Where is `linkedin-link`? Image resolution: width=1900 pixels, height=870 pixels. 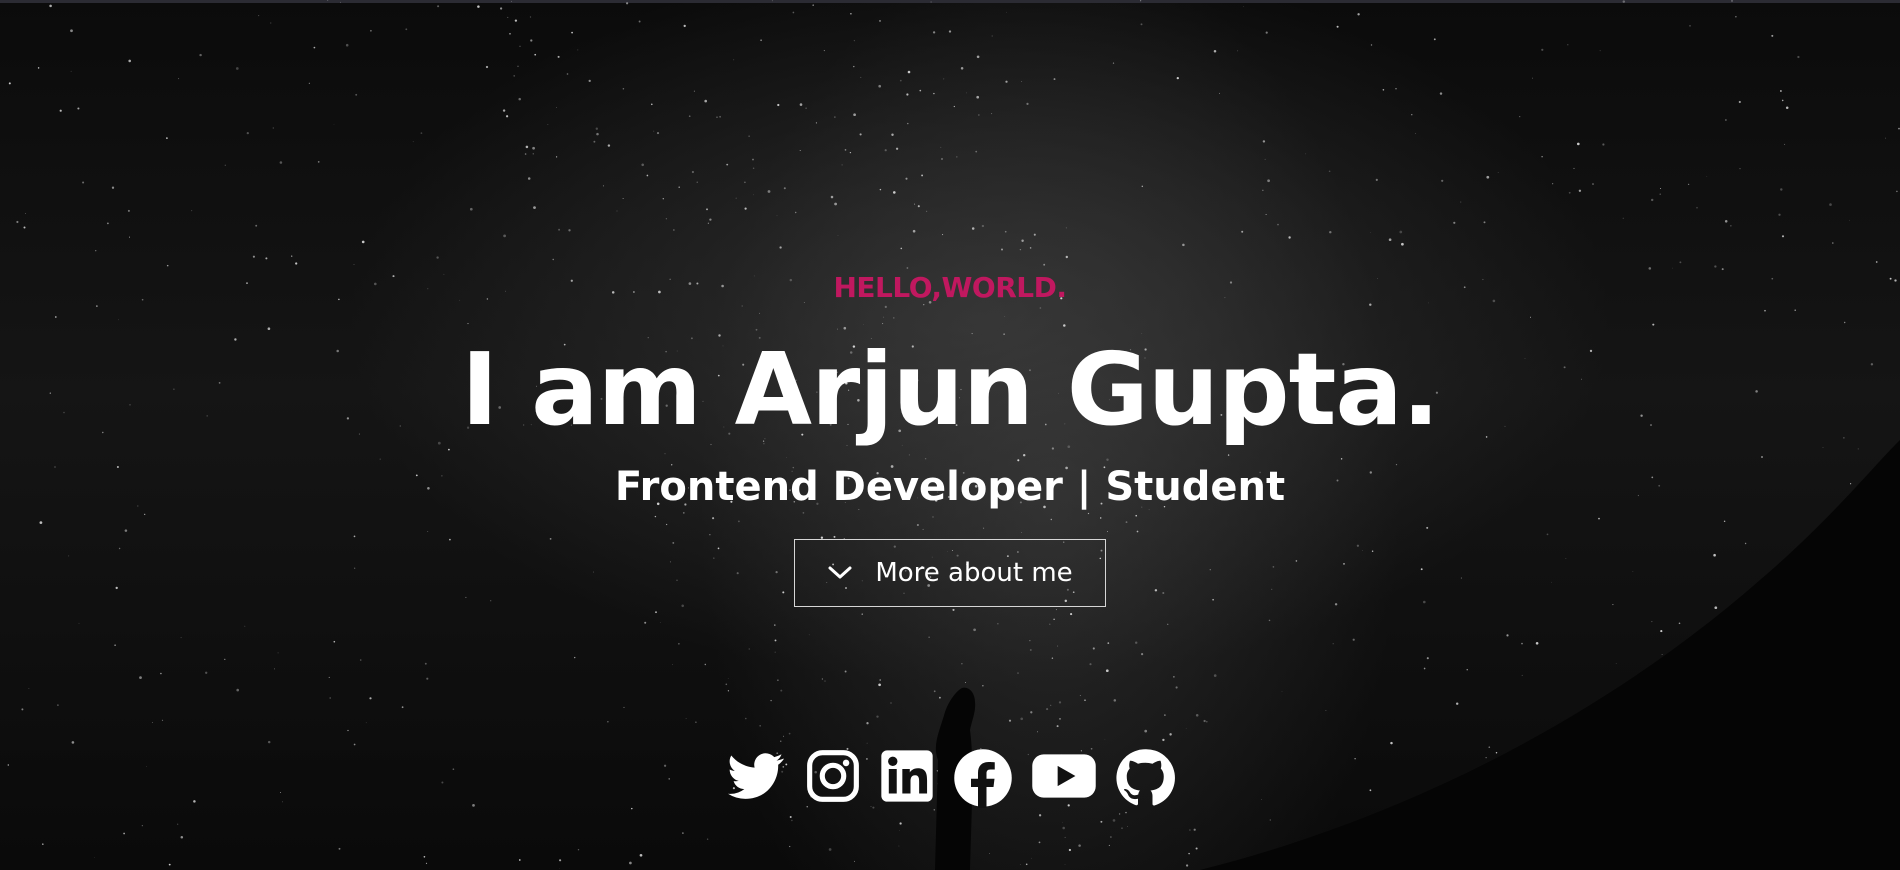 linkedin-link is located at coordinates (907, 778).